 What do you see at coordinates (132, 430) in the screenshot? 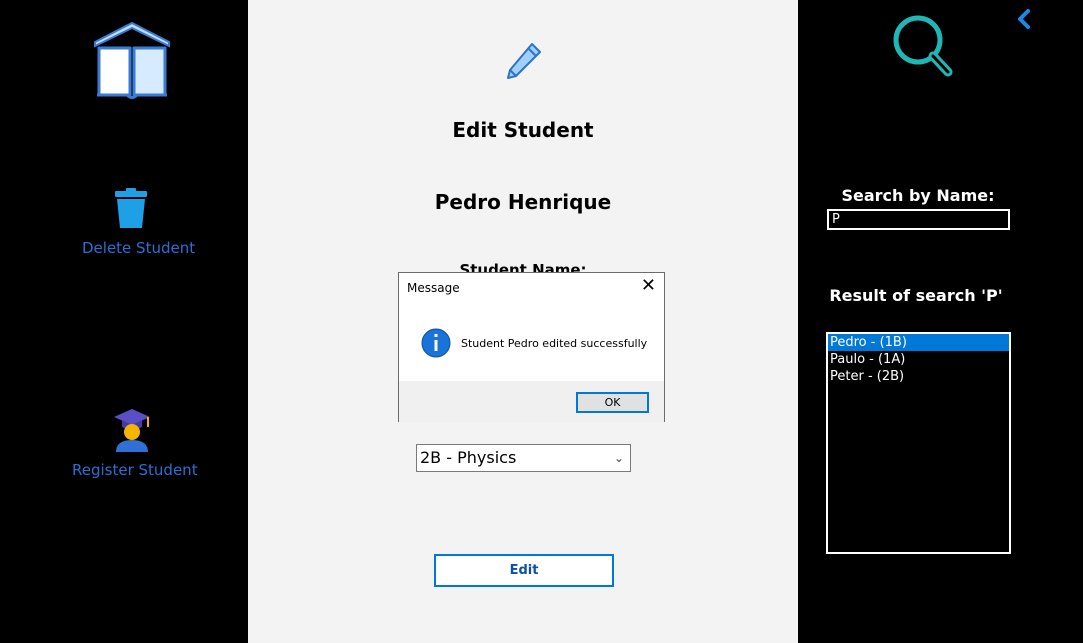
I see `graduate-student-icon` at bounding box center [132, 430].